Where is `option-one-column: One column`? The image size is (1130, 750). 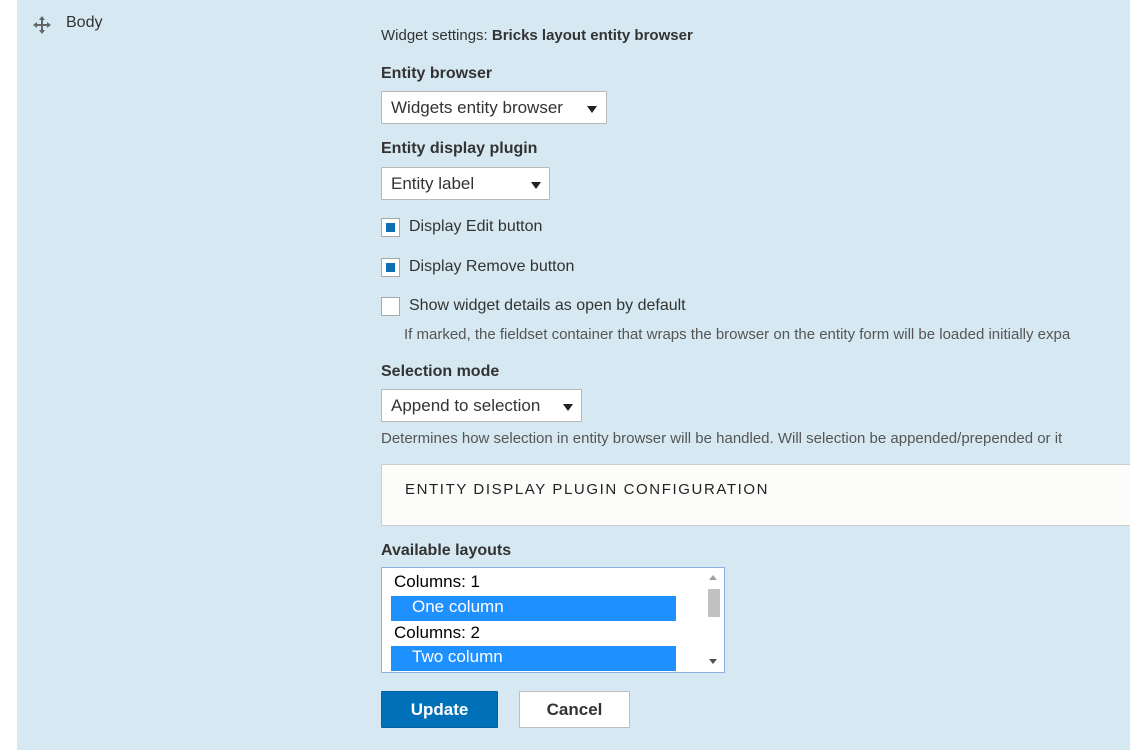 option-one-column: One column is located at coordinates (533, 608).